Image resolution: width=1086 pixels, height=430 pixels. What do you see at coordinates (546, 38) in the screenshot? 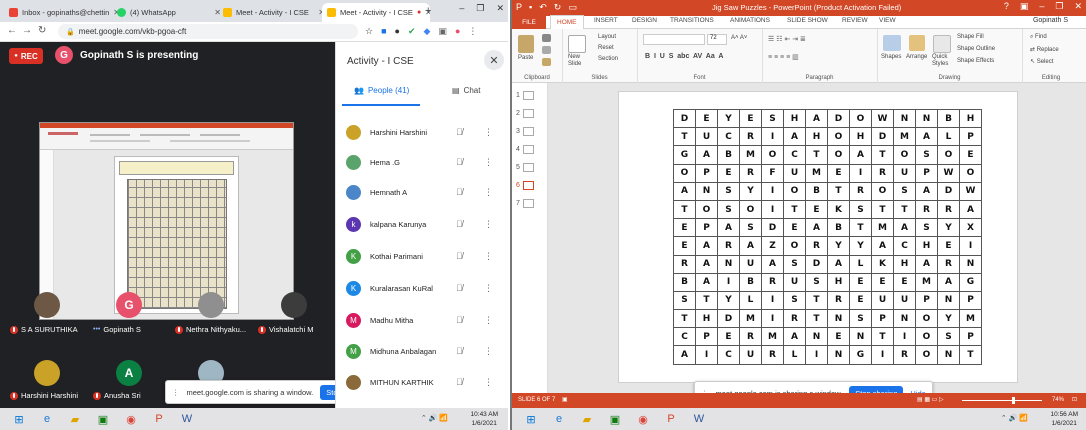
I see `cut-icon` at bounding box center [546, 38].